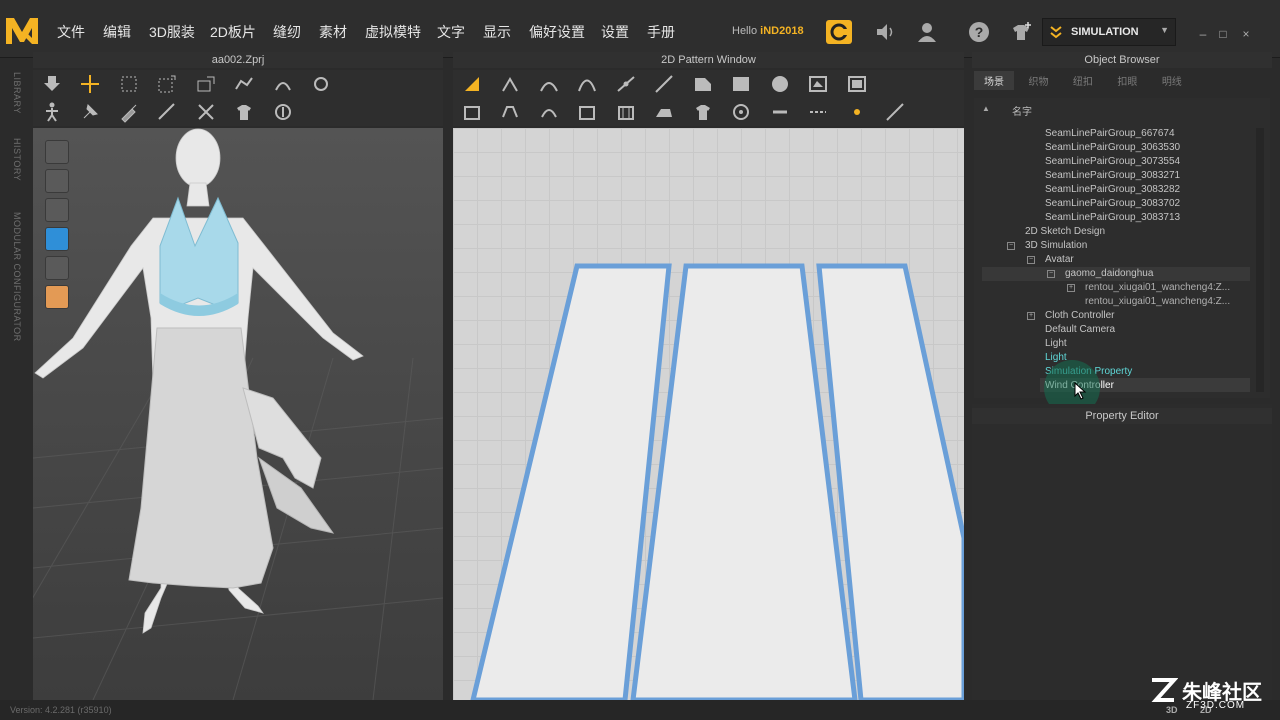  I want to click on menu-file: 文件, so click(71, 32).